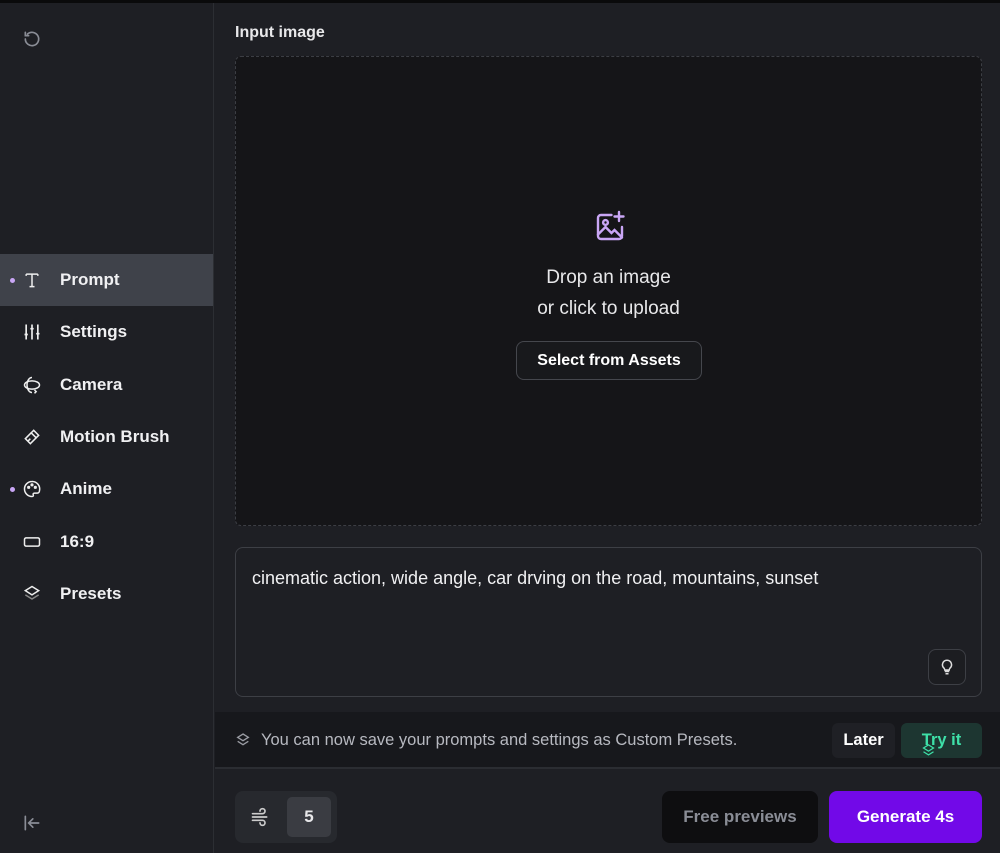  I want to click on later-button: Later, so click(863, 740).